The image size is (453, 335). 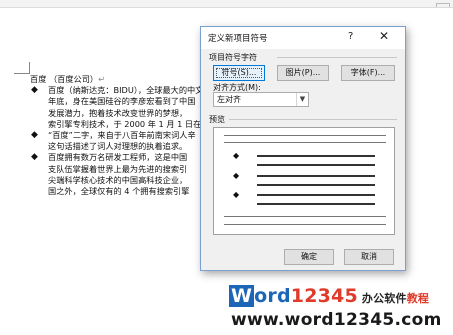 I want to click on focus-ring, so click(x=239, y=73).